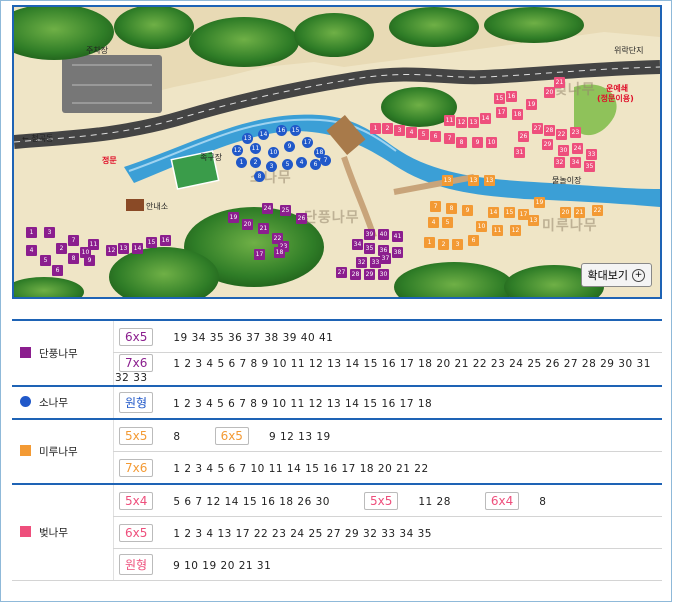  Describe the element at coordinates (397, 252) in the screenshot. I see `site-marker: 38` at that location.